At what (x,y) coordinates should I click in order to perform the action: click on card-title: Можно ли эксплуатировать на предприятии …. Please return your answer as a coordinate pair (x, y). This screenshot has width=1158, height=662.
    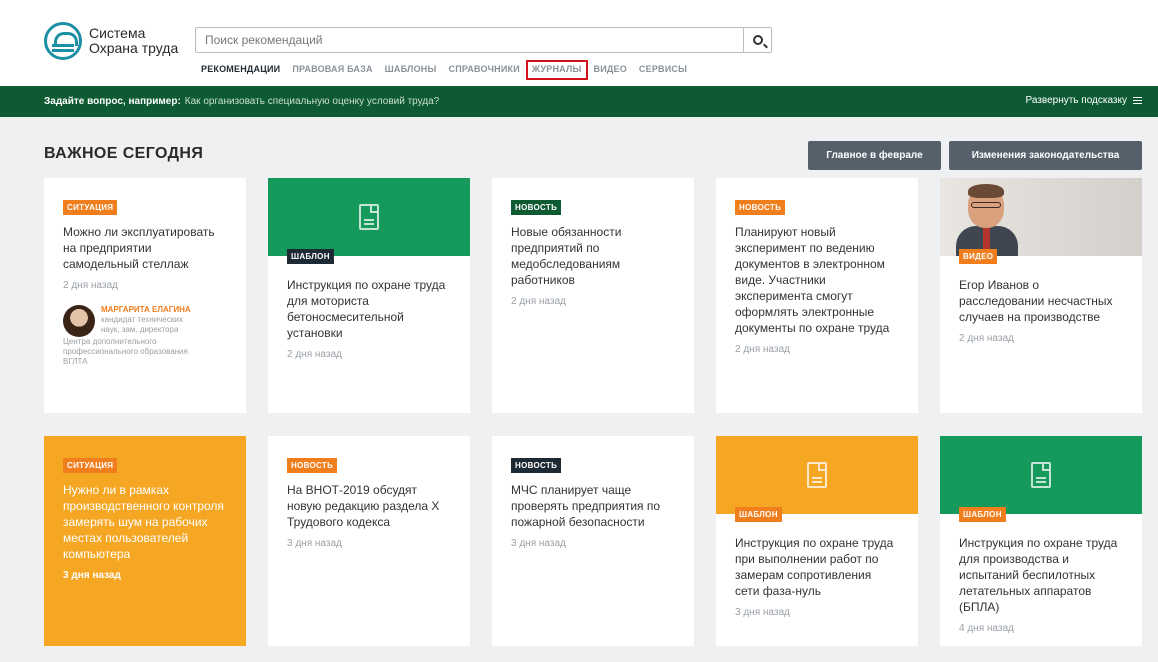
    Looking at the image, I should click on (139, 248).